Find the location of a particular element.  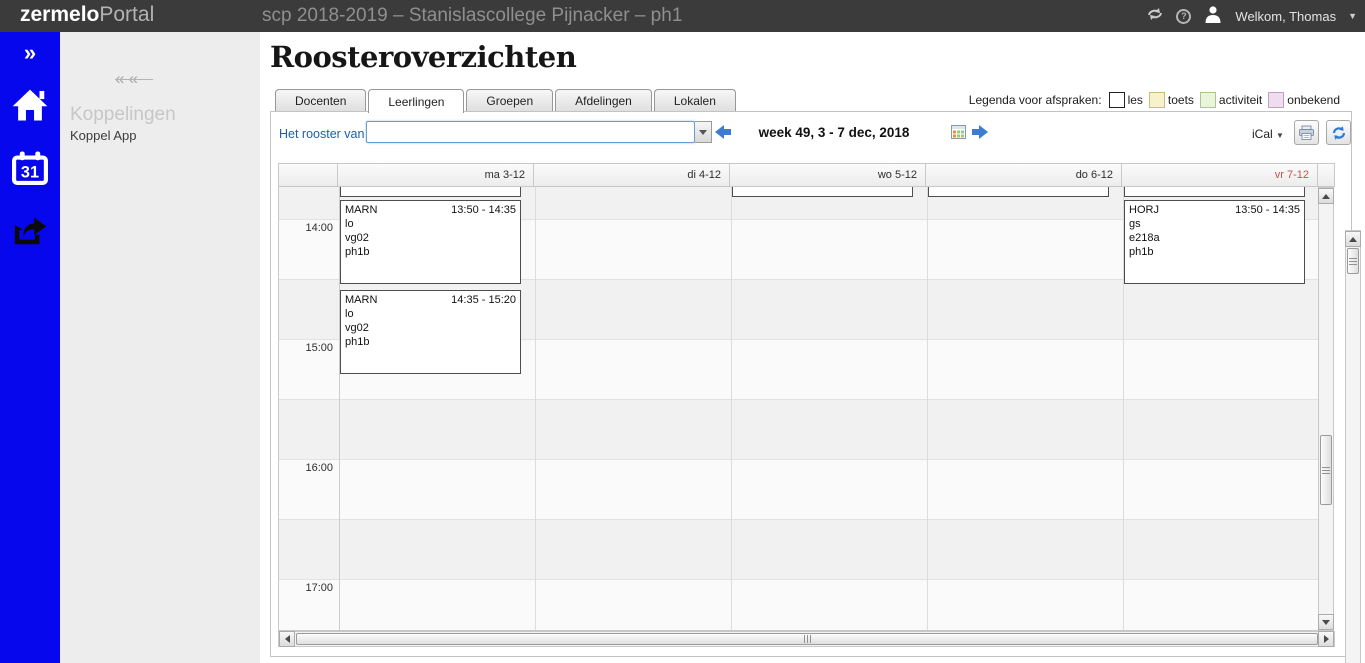

horizontal-scroll-thumb is located at coordinates (807, 639).